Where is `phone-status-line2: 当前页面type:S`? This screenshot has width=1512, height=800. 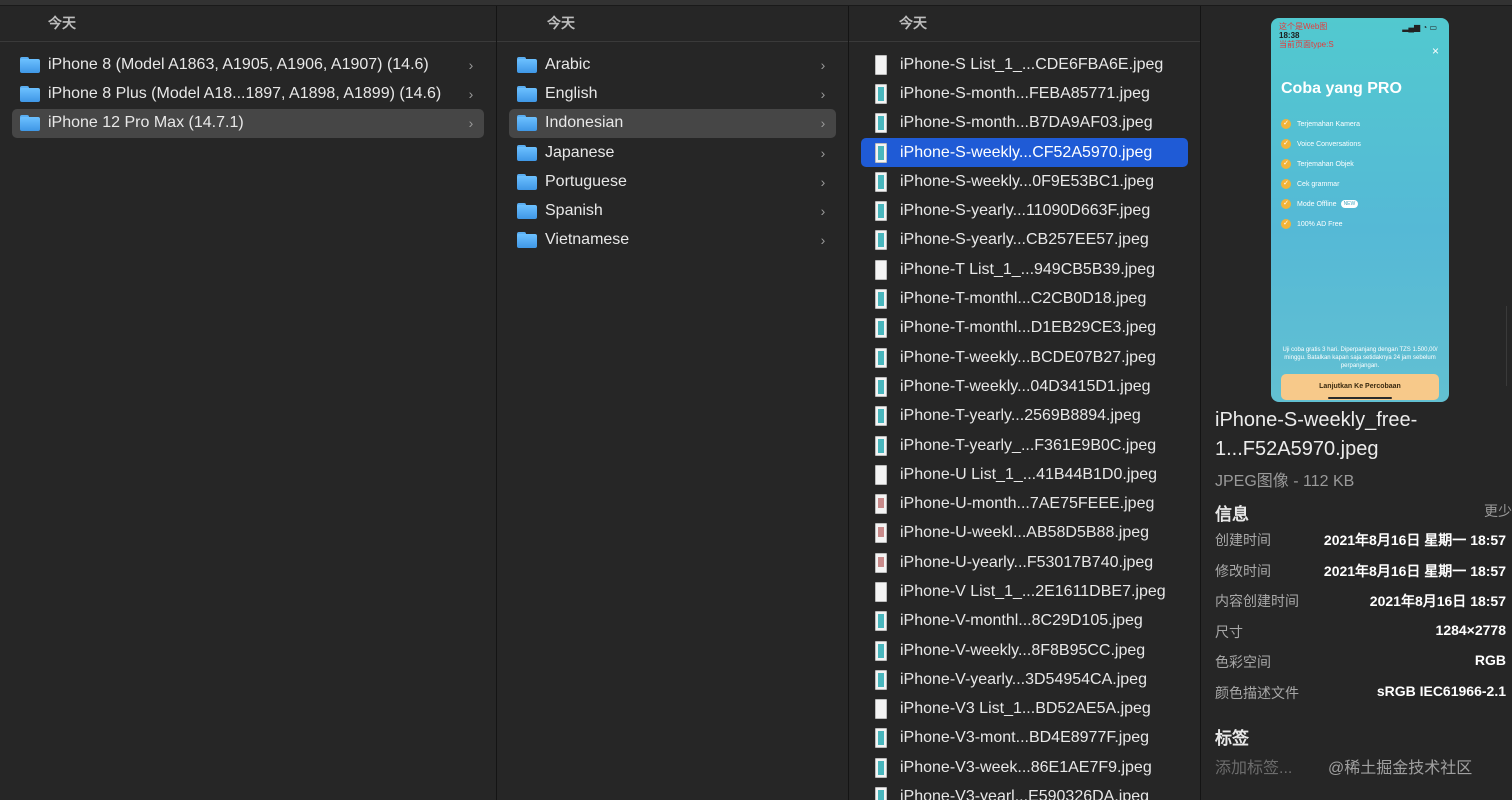 phone-status-line2: 当前页面type:S is located at coordinates (1306, 44).